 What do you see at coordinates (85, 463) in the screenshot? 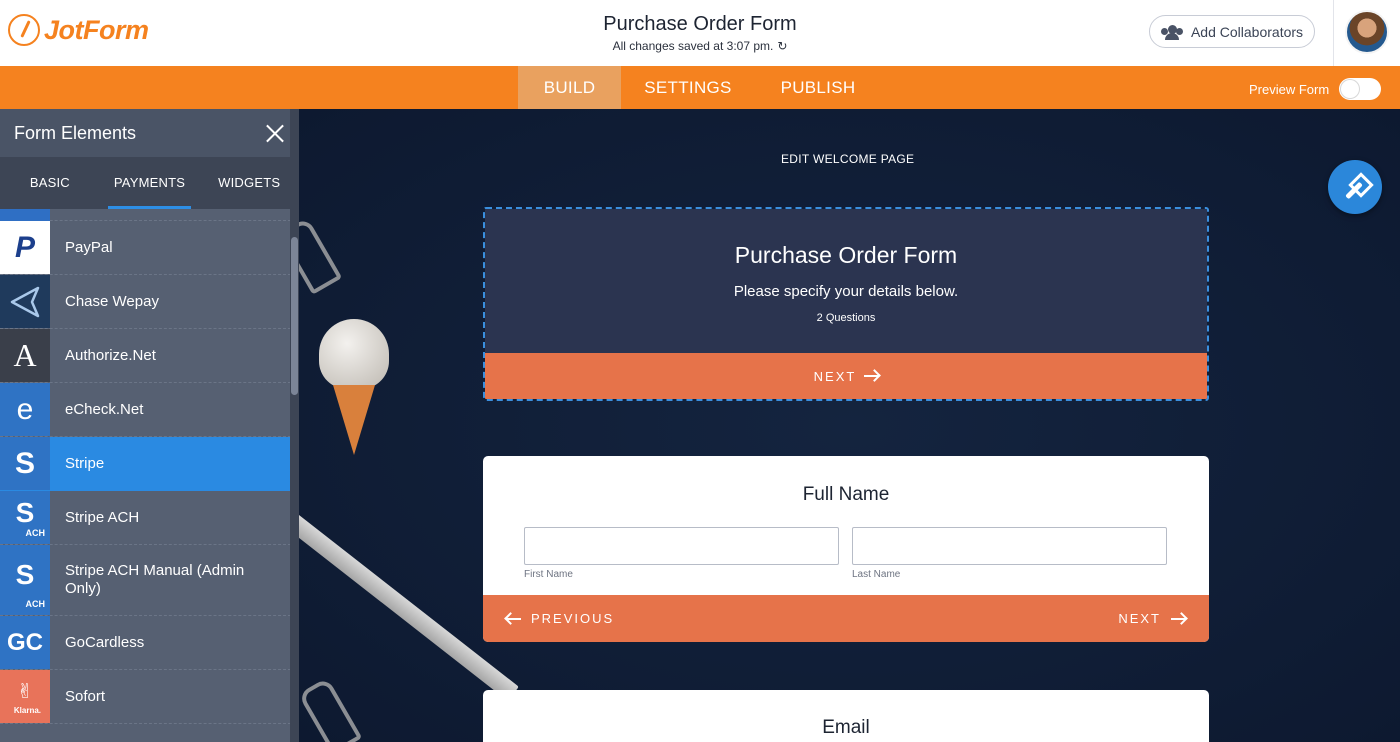
I see `payment-item-label: Stripe` at bounding box center [85, 463].